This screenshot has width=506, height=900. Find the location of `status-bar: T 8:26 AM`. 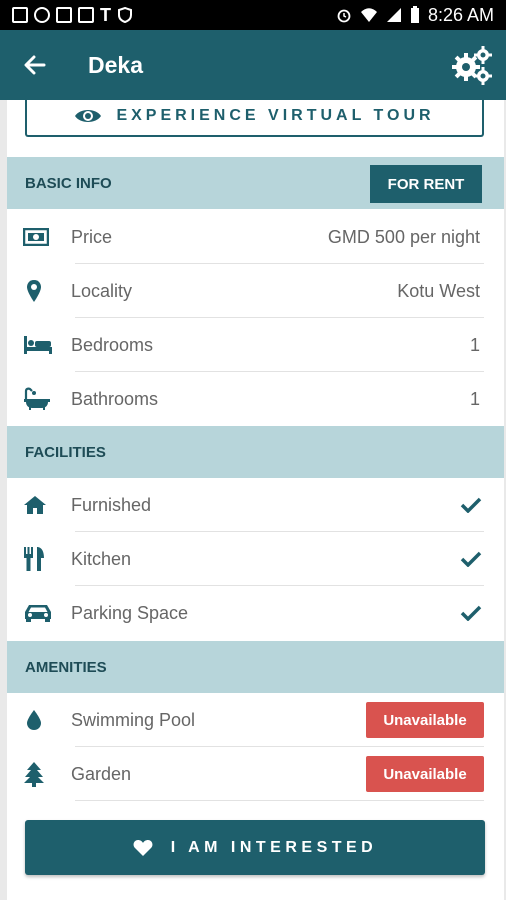

status-bar: T 8:26 AM is located at coordinates (253, 15).